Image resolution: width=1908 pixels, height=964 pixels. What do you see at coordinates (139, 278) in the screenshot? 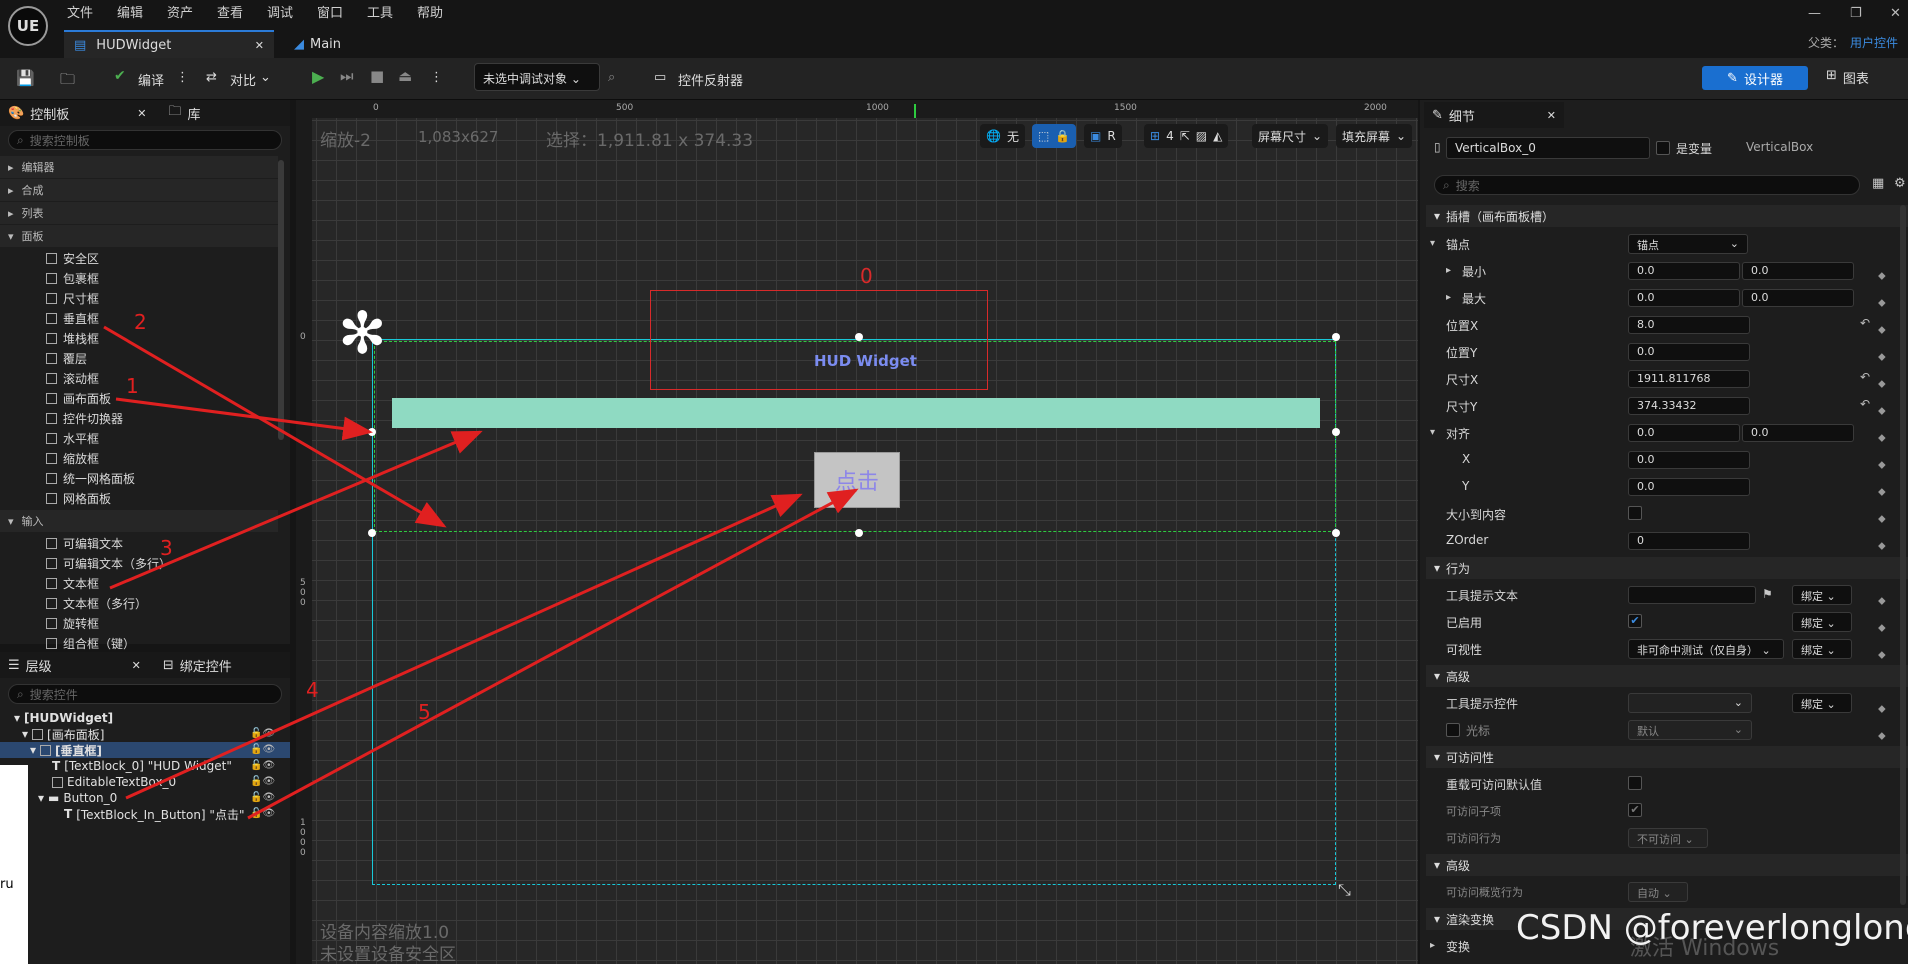
I see `palette-item-wrap-box: 包裹框` at bounding box center [139, 278].